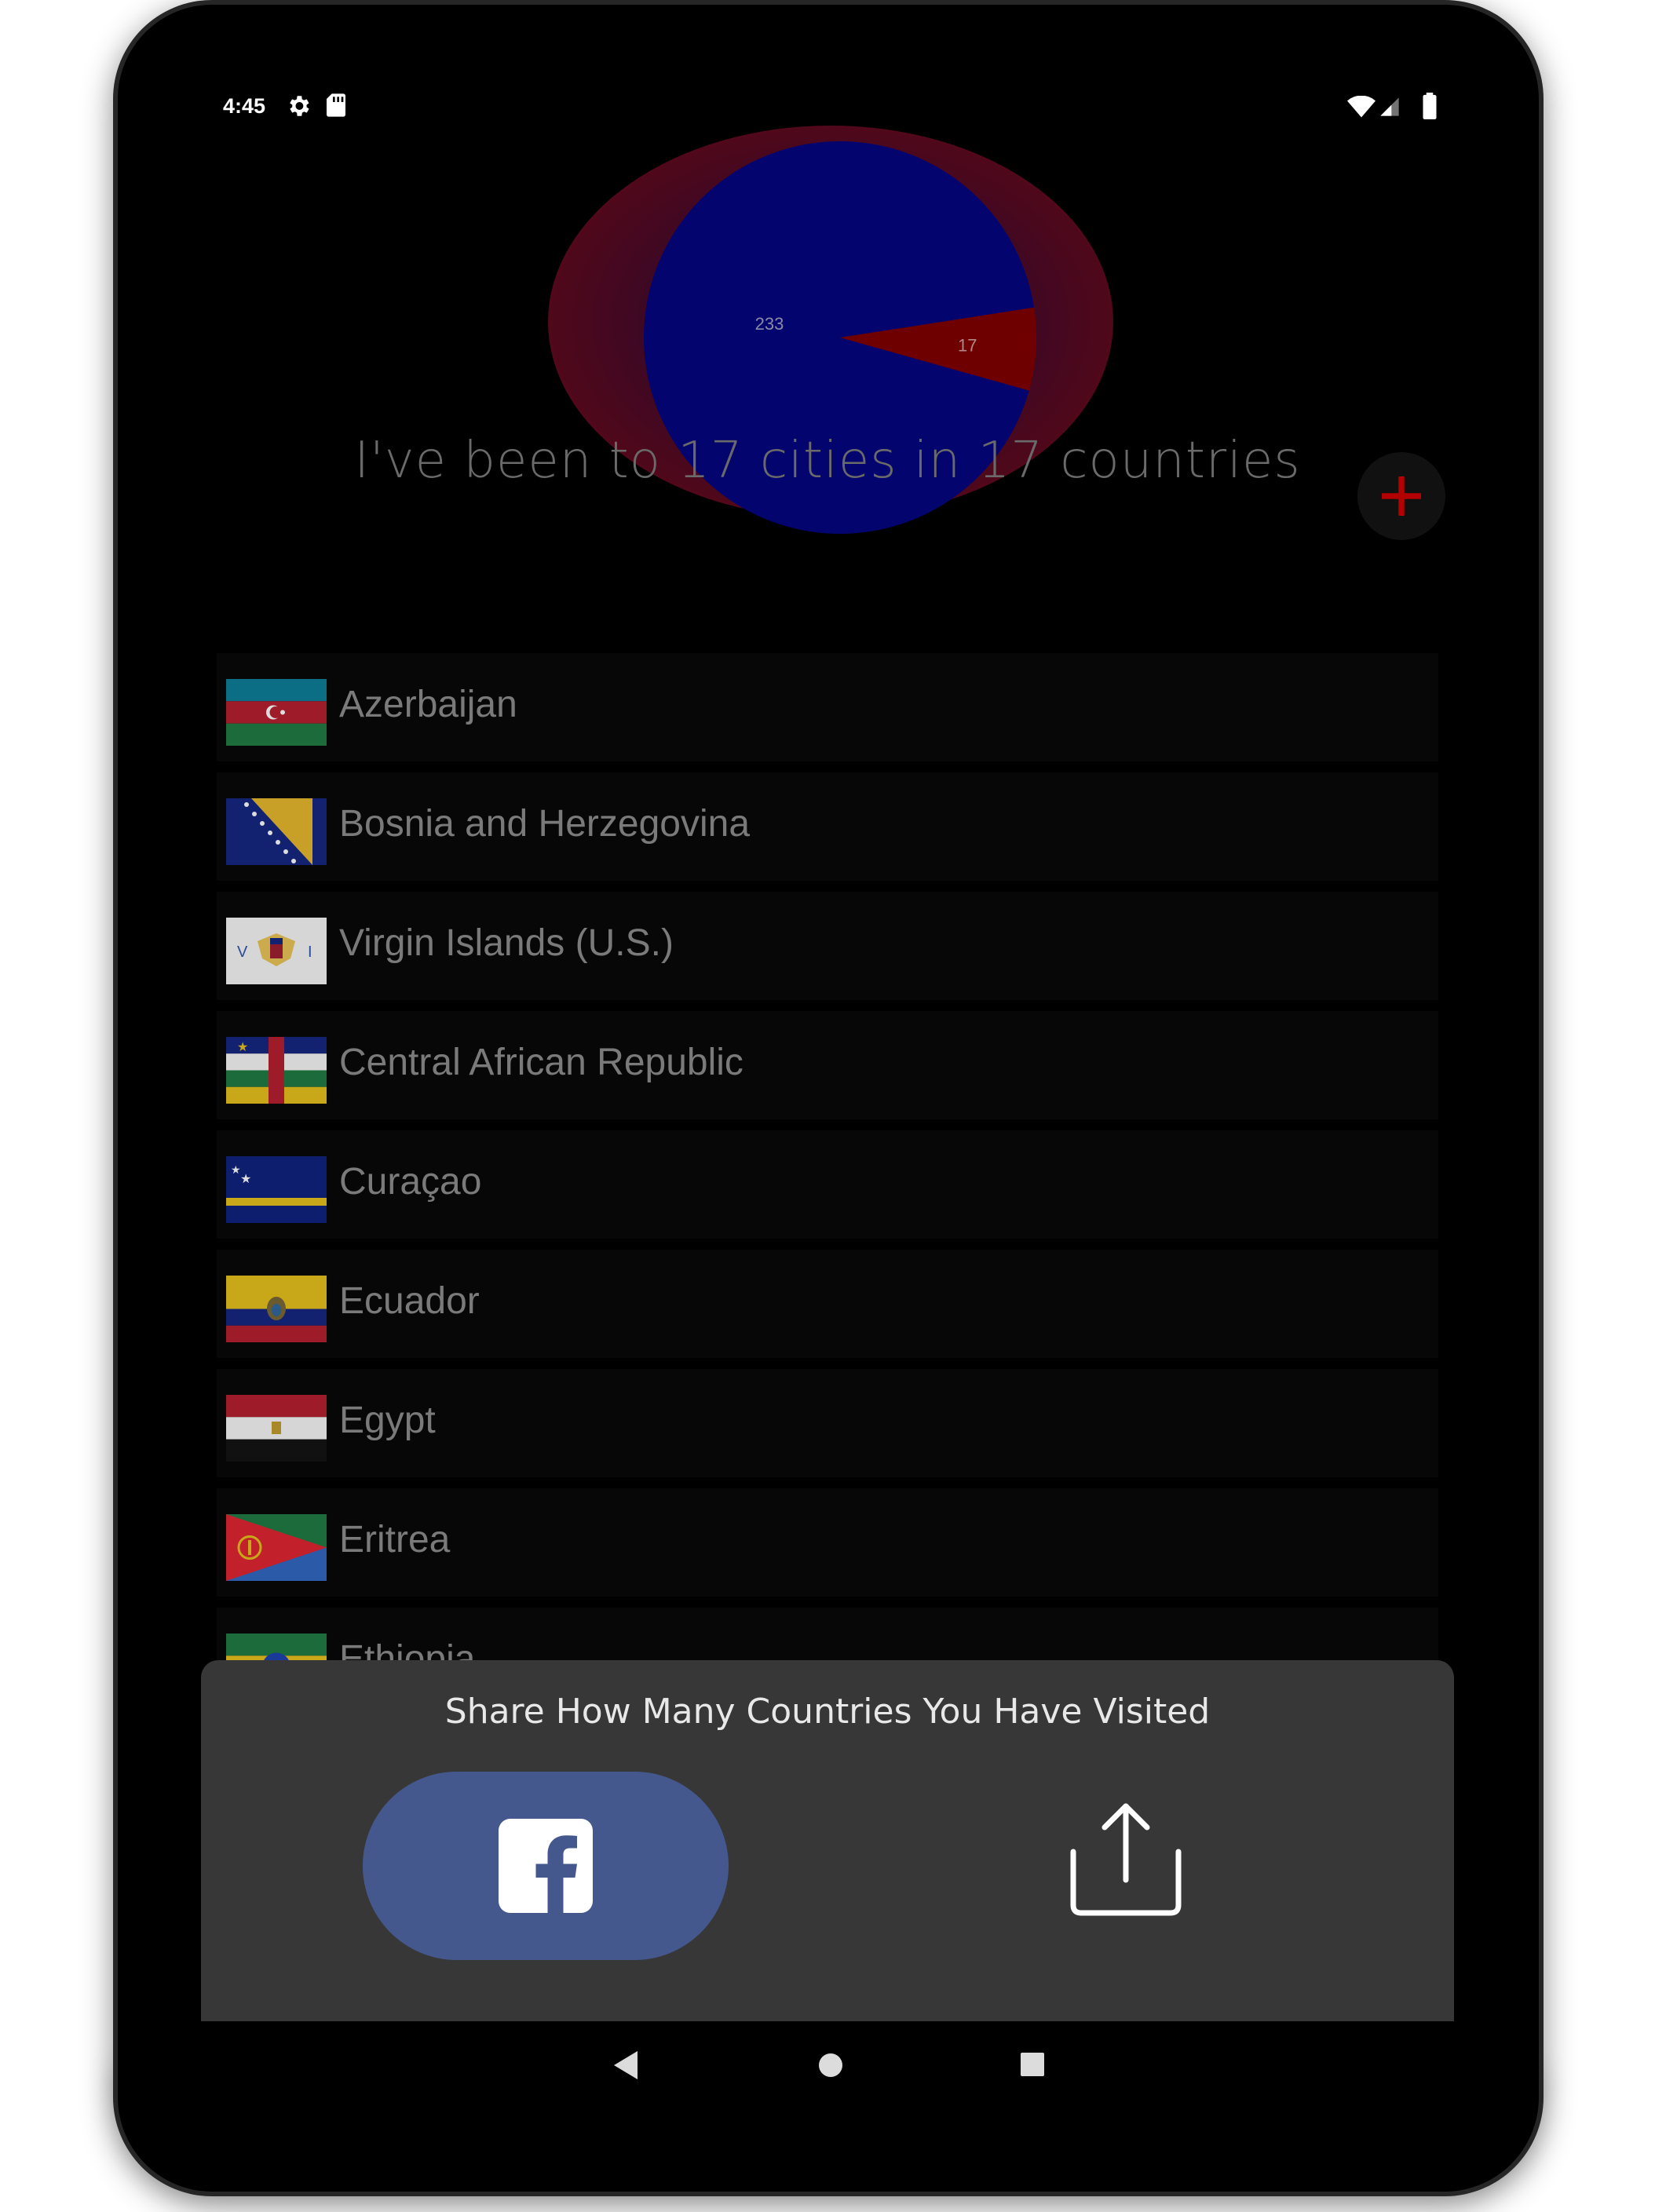 The height and width of the screenshot is (2212, 1655). Describe the element at coordinates (827, 826) in the screenshot. I see `country-row-bosnia-and-herzegovina: Bosnia and Herzegovina` at that location.